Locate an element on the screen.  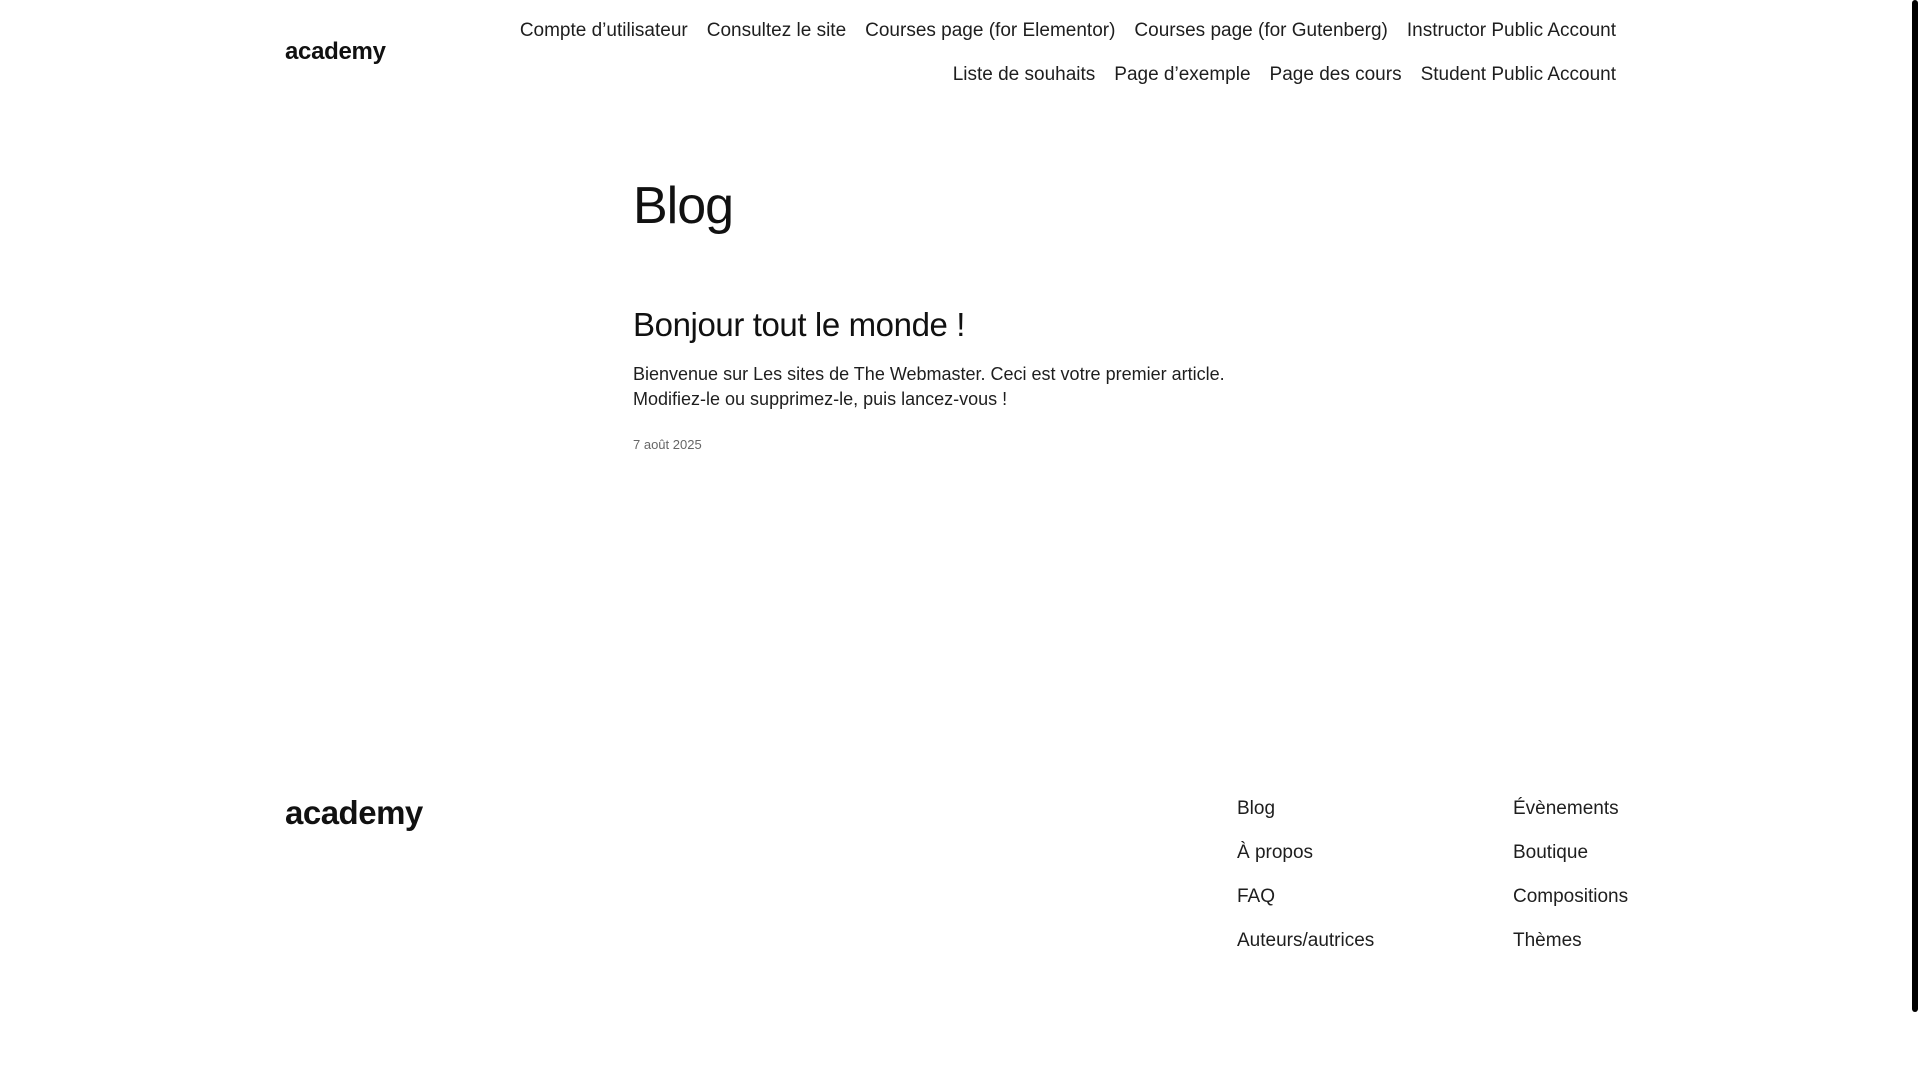
post-date: 7 août 2025 is located at coordinates (667, 444).